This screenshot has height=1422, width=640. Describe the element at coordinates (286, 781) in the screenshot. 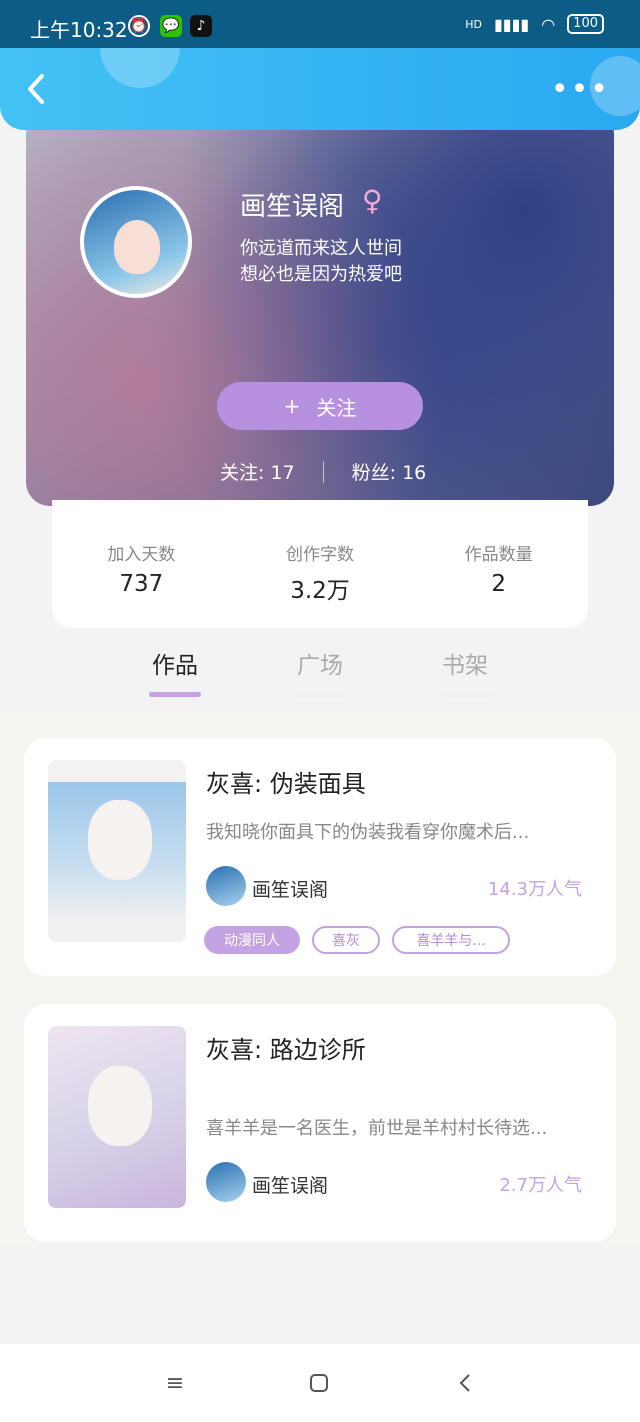

I see `work-title: 灰喜: 伪装面具` at that location.